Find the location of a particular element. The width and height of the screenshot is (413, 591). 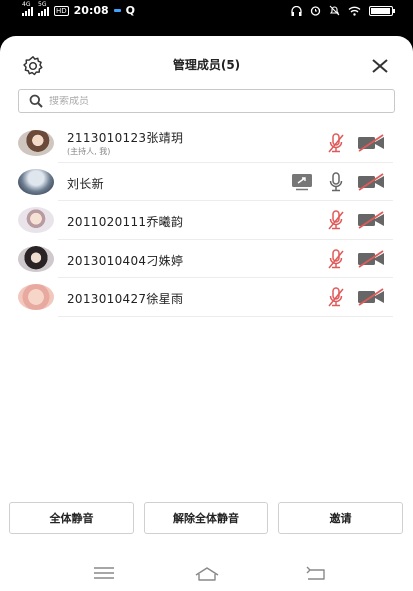

bottom-actions: 全体静音 解除全体静音 邀请 is located at coordinates (206, 519).